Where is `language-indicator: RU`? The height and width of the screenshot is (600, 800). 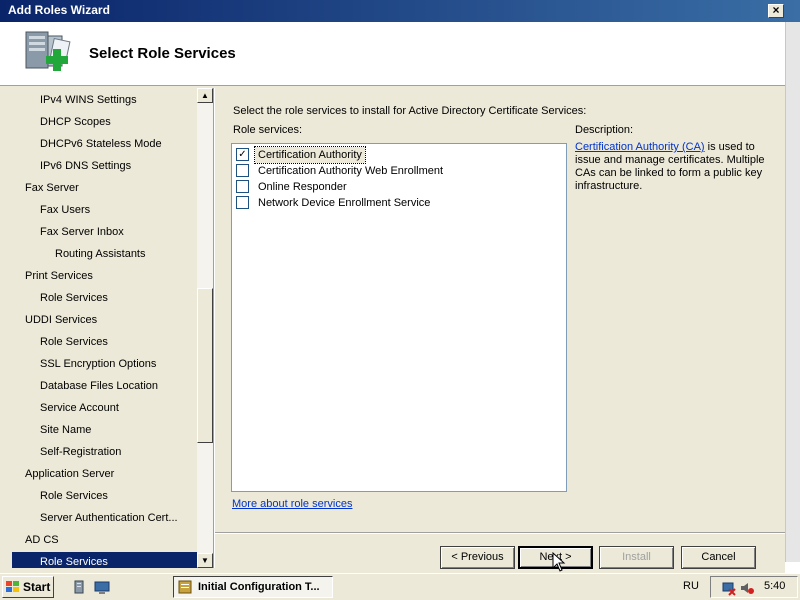
language-indicator: RU is located at coordinates (691, 586).